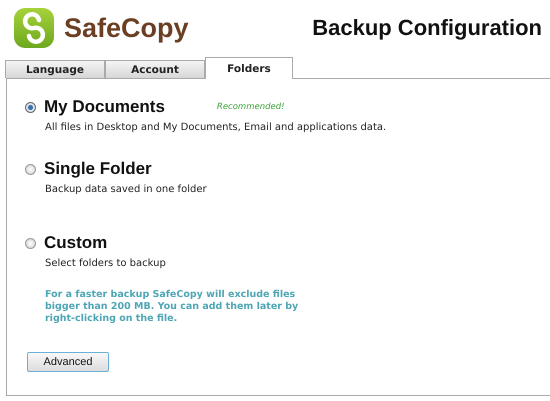 The width and height of the screenshot is (550, 401). I want to click on recommended-label: Recommended!, so click(250, 107).